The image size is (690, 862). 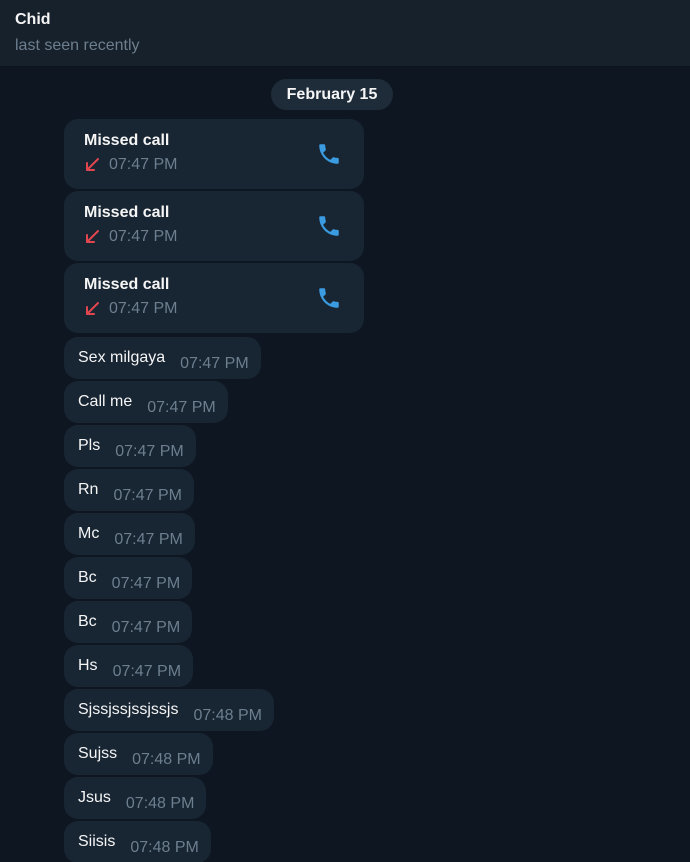 I want to click on chat-title: Chid, so click(x=345, y=20).